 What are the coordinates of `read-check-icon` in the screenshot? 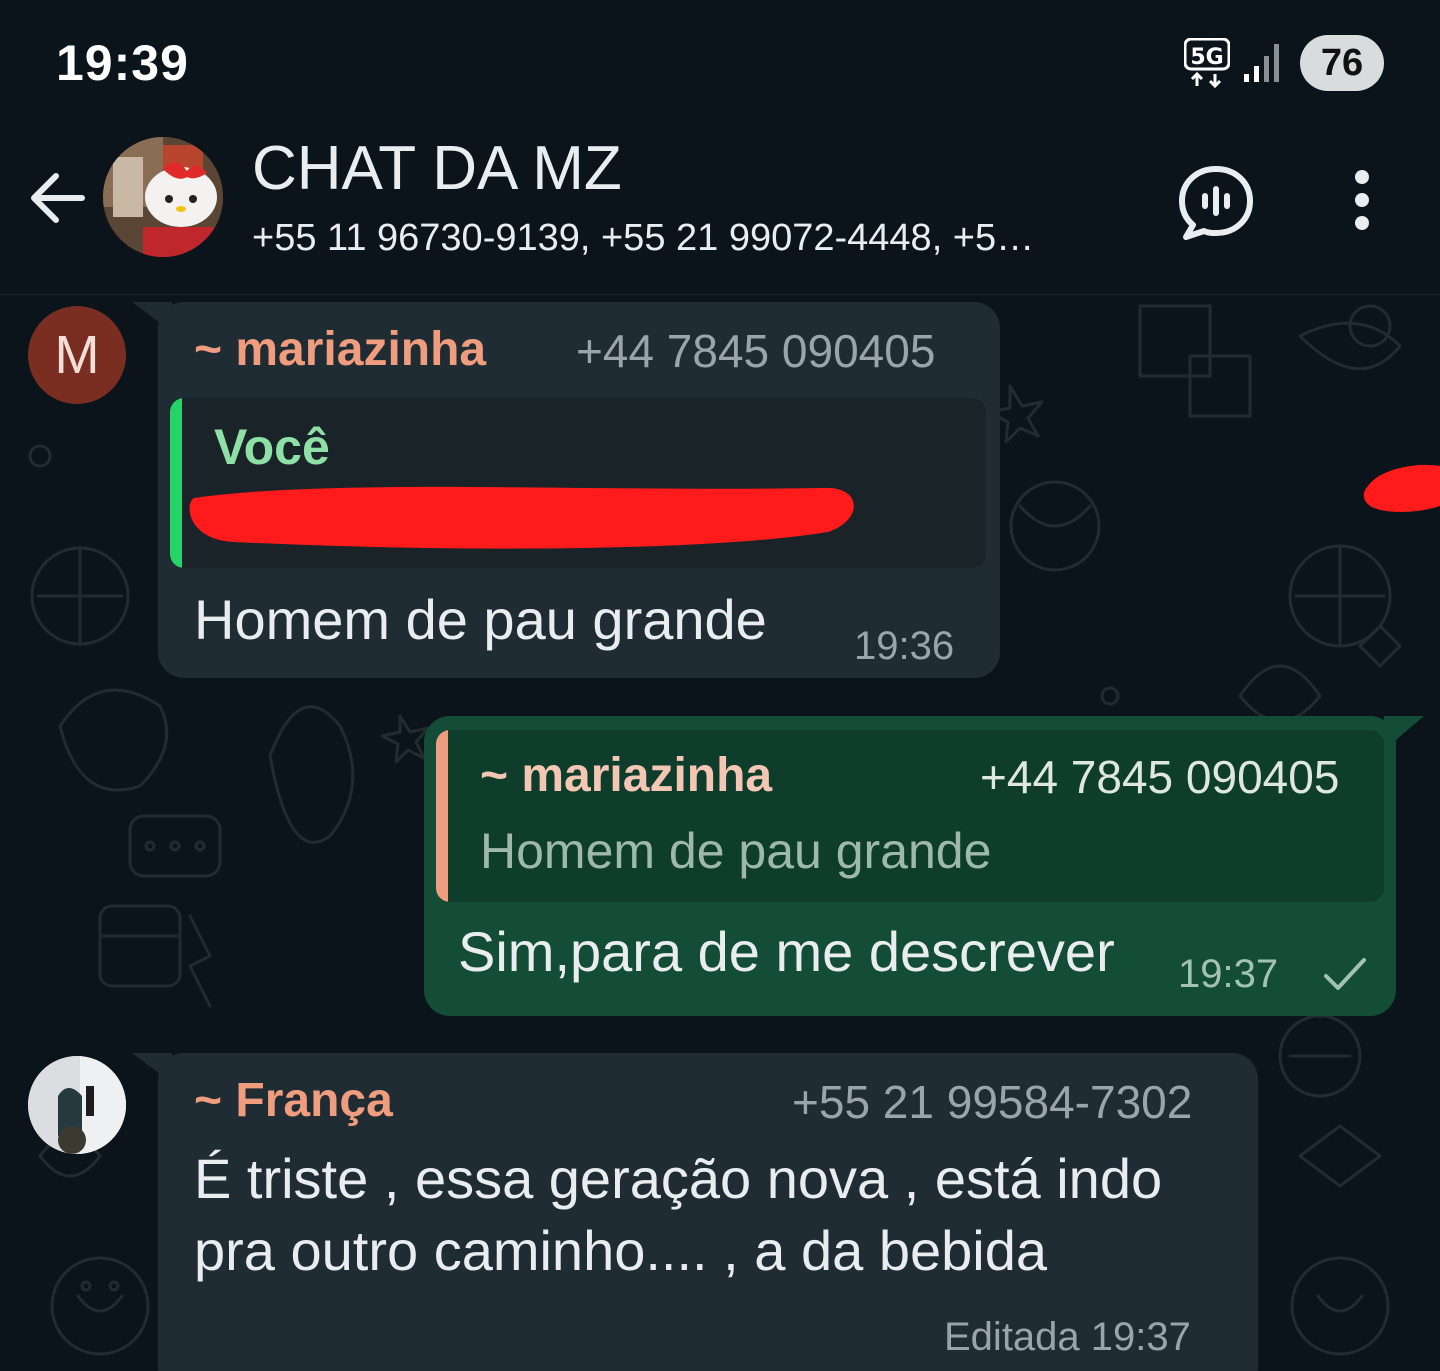 It's located at (1345, 974).